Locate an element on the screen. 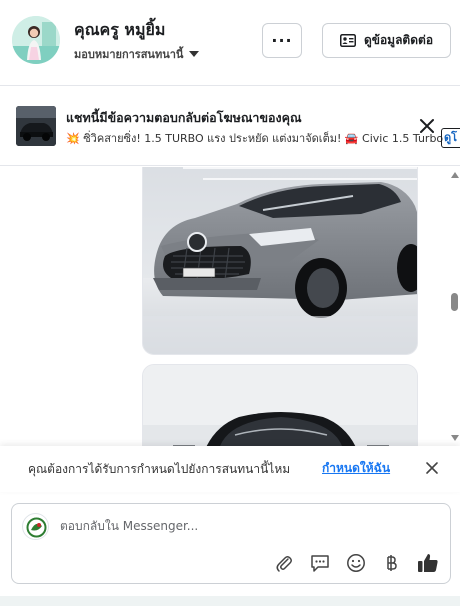 The image size is (460, 606). reply-message-input is located at coordinates (245, 526).